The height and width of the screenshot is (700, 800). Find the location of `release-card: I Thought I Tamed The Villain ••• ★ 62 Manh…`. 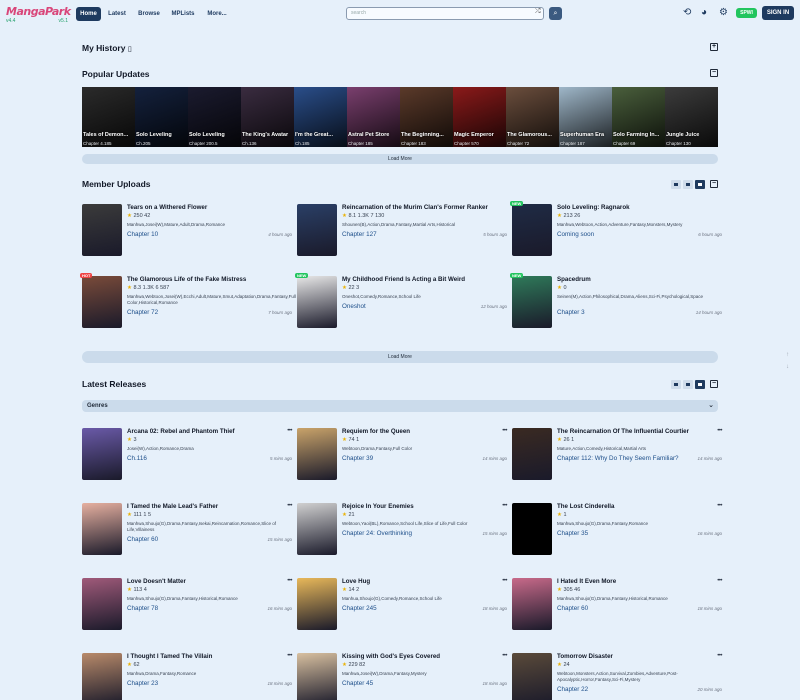

release-card: I Thought I Tamed The Villain ••• ★ 62 Manh… is located at coordinates (187, 676).